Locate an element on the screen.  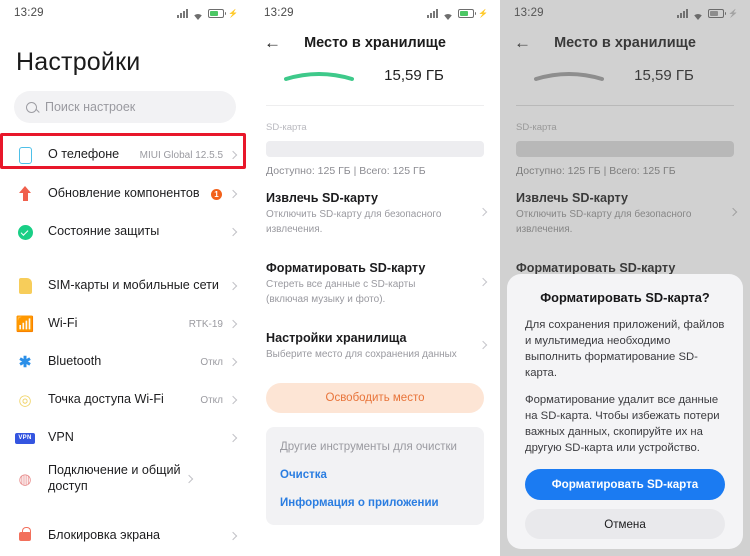
storage-topbar: ← Место в хранилище is located at coordinates (375, 41).